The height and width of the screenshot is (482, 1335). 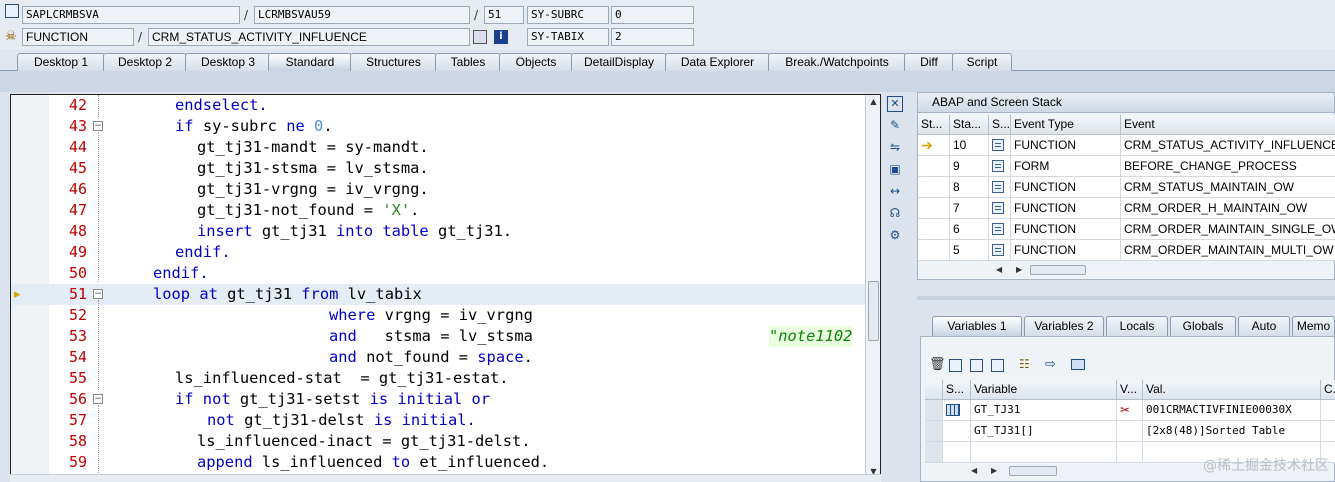 What do you see at coordinates (1232, 410) in the screenshot?
I see `variable-value: 001CRMACTIVFINIE00030X` at bounding box center [1232, 410].